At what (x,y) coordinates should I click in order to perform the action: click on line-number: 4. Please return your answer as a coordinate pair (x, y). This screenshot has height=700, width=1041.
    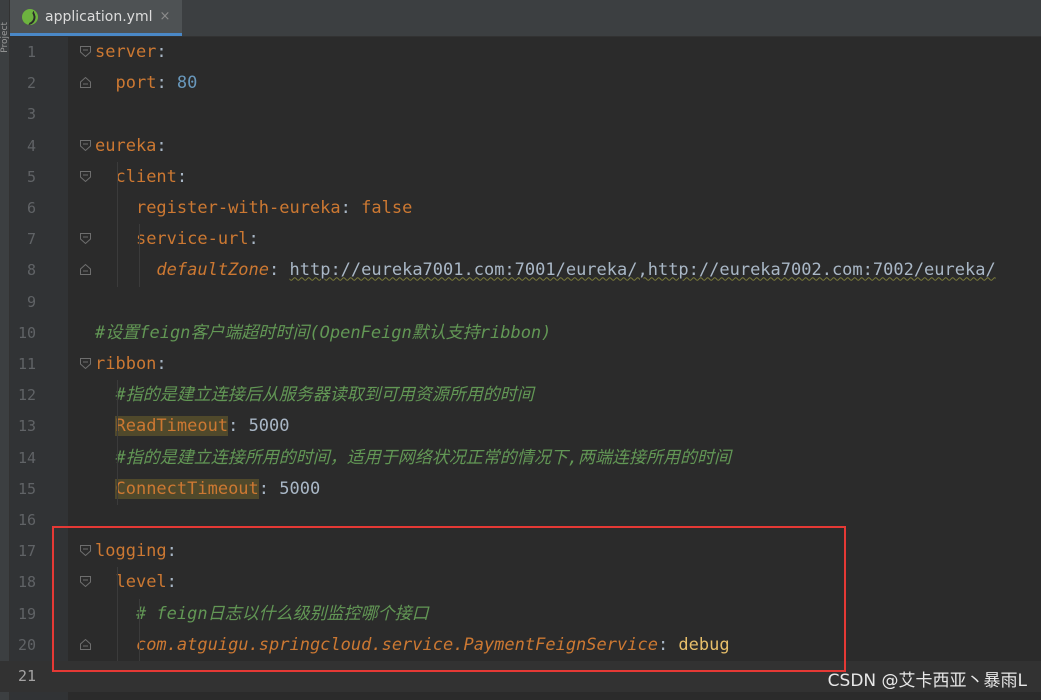
    Looking at the image, I should click on (31, 145).